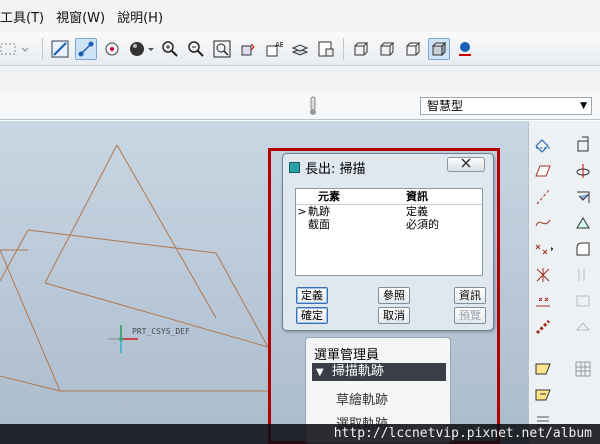 Image resolution: width=600 pixels, height=444 pixels. I want to click on csys-create-icon, so click(543, 275).